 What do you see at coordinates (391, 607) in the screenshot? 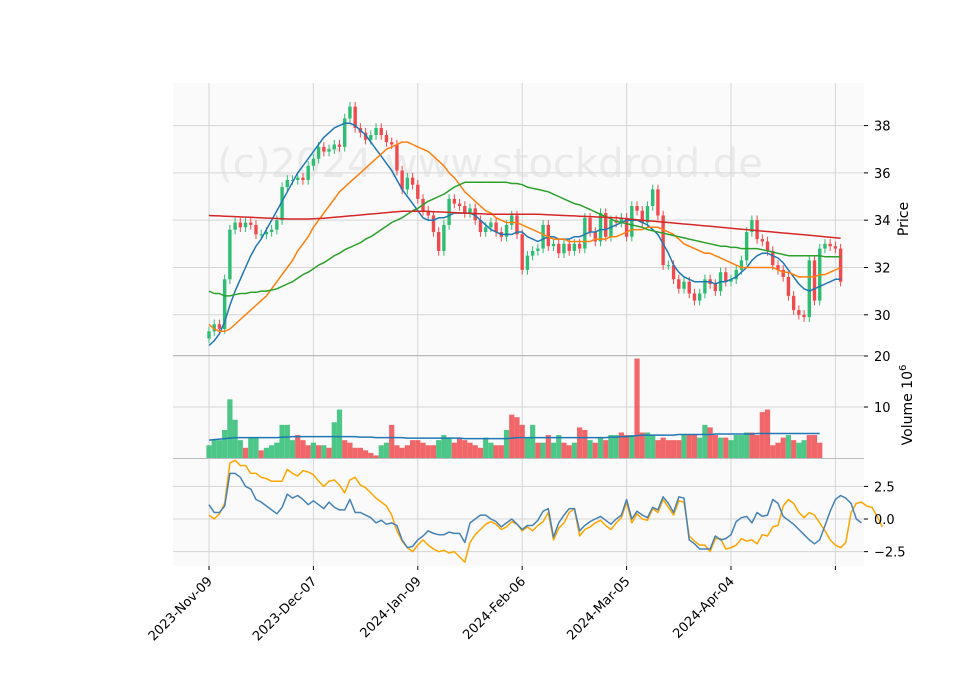
I see `x-tick-label: 2024-Jan-09` at bounding box center [391, 607].